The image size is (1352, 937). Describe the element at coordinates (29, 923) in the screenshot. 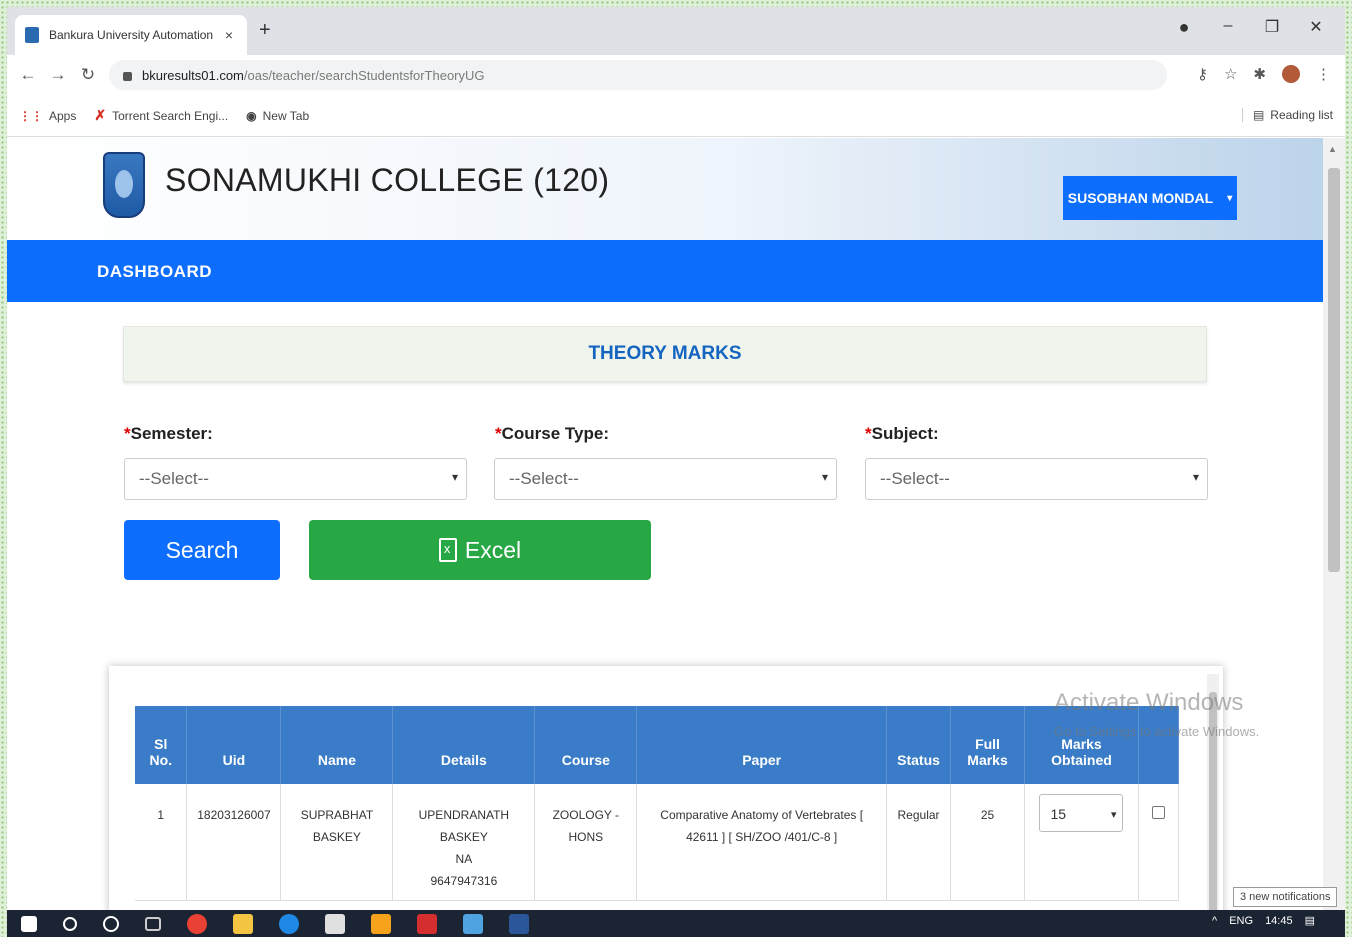

I see `windows-start-icon` at that location.